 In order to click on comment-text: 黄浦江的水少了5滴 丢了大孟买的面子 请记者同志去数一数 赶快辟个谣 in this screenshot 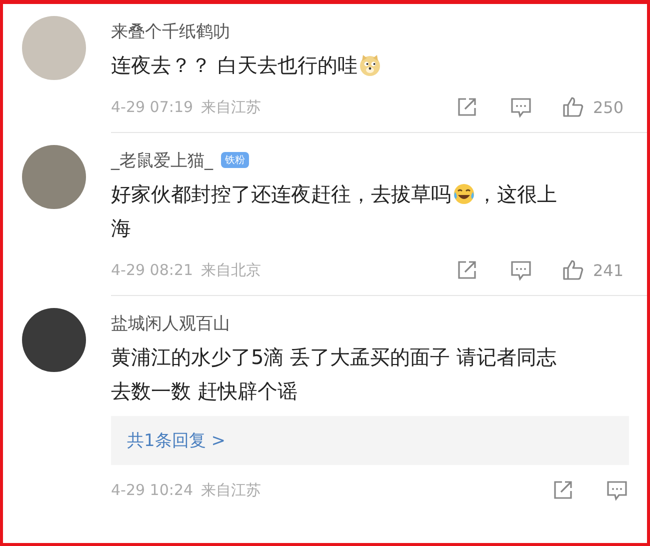, I will do `click(334, 374)`.